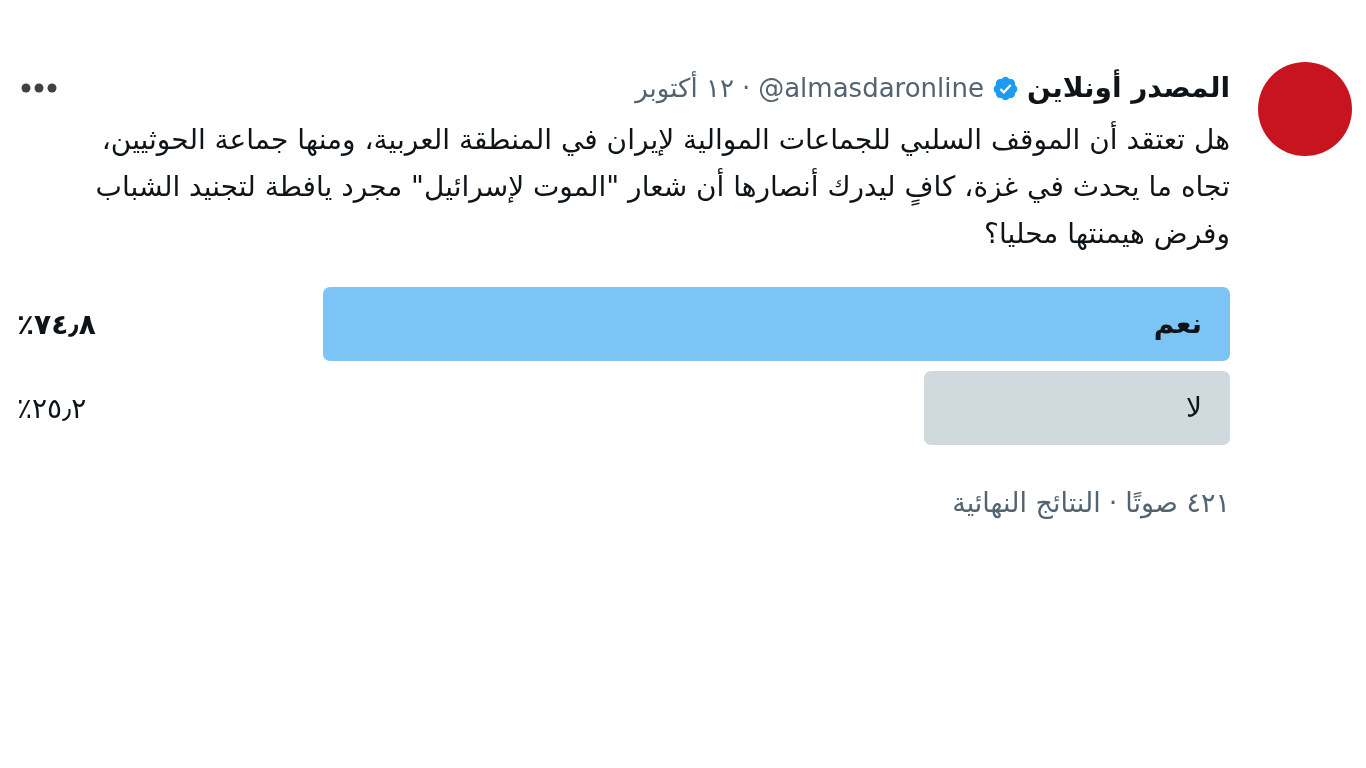 This screenshot has height=768, width=1366. I want to click on poll-percentage: ٢٥٫٢٪, so click(52, 409).